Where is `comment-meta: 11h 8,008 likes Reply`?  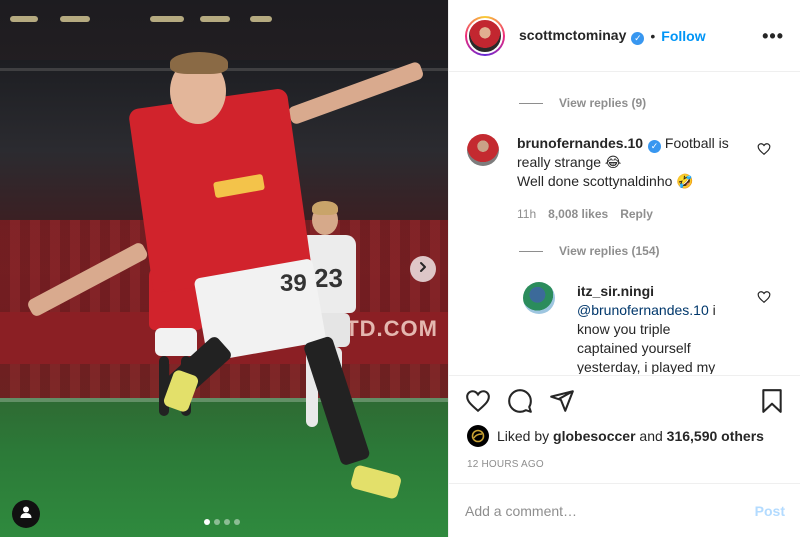
comment-meta: 11h 8,008 likes Reply is located at coordinates (632, 214).